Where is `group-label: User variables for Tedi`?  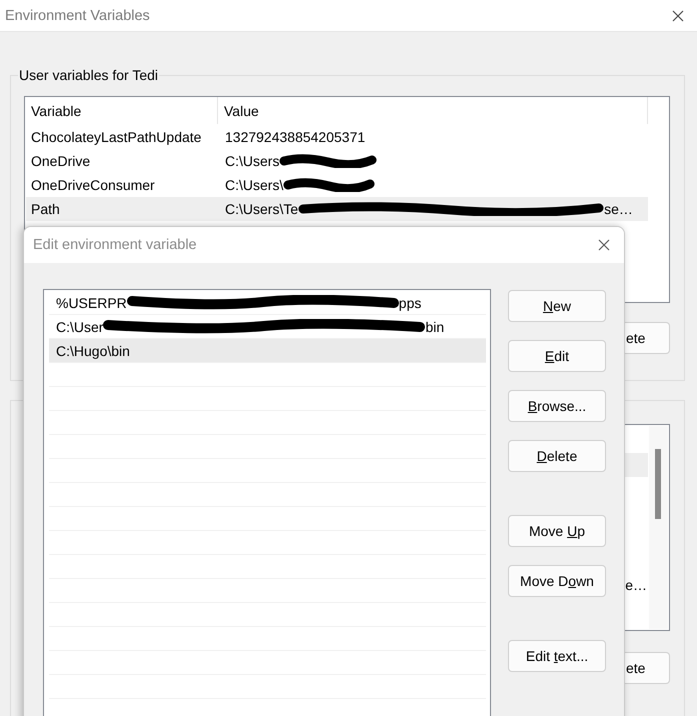 group-label: User variables for Tedi is located at coordinates (89, 75).